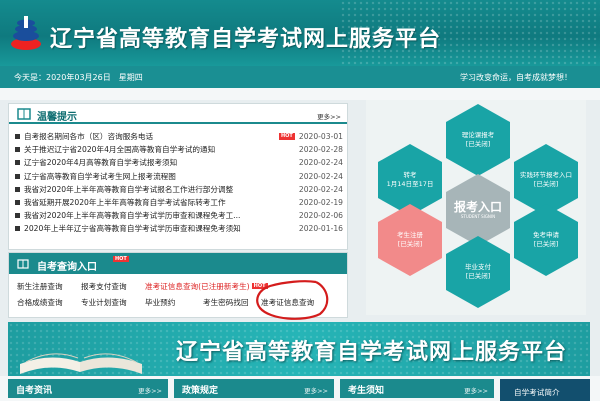 Image resolution: width=600 pixels, height=401 pixels. What do you see at coordinates (478, 140) in the screenshot?
I see `hex-theory-exam: 理论课报考 [已关闭]` at bounding box center [478, 140].